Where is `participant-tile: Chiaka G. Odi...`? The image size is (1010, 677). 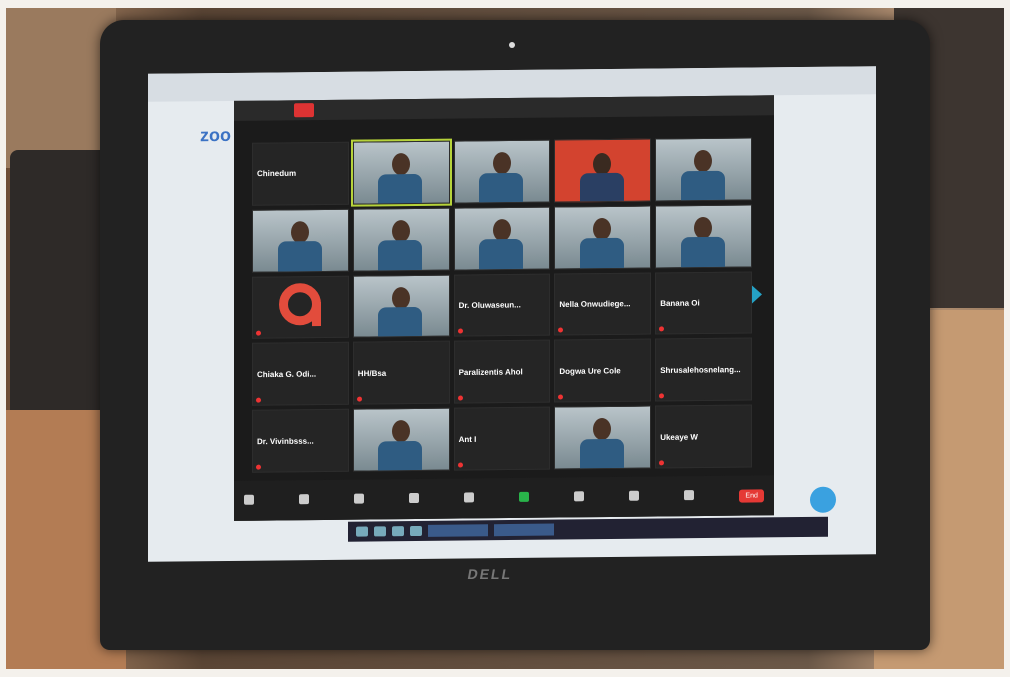 participant-tile: Chiaka G. Odi... is located at coordinates (300, 374).